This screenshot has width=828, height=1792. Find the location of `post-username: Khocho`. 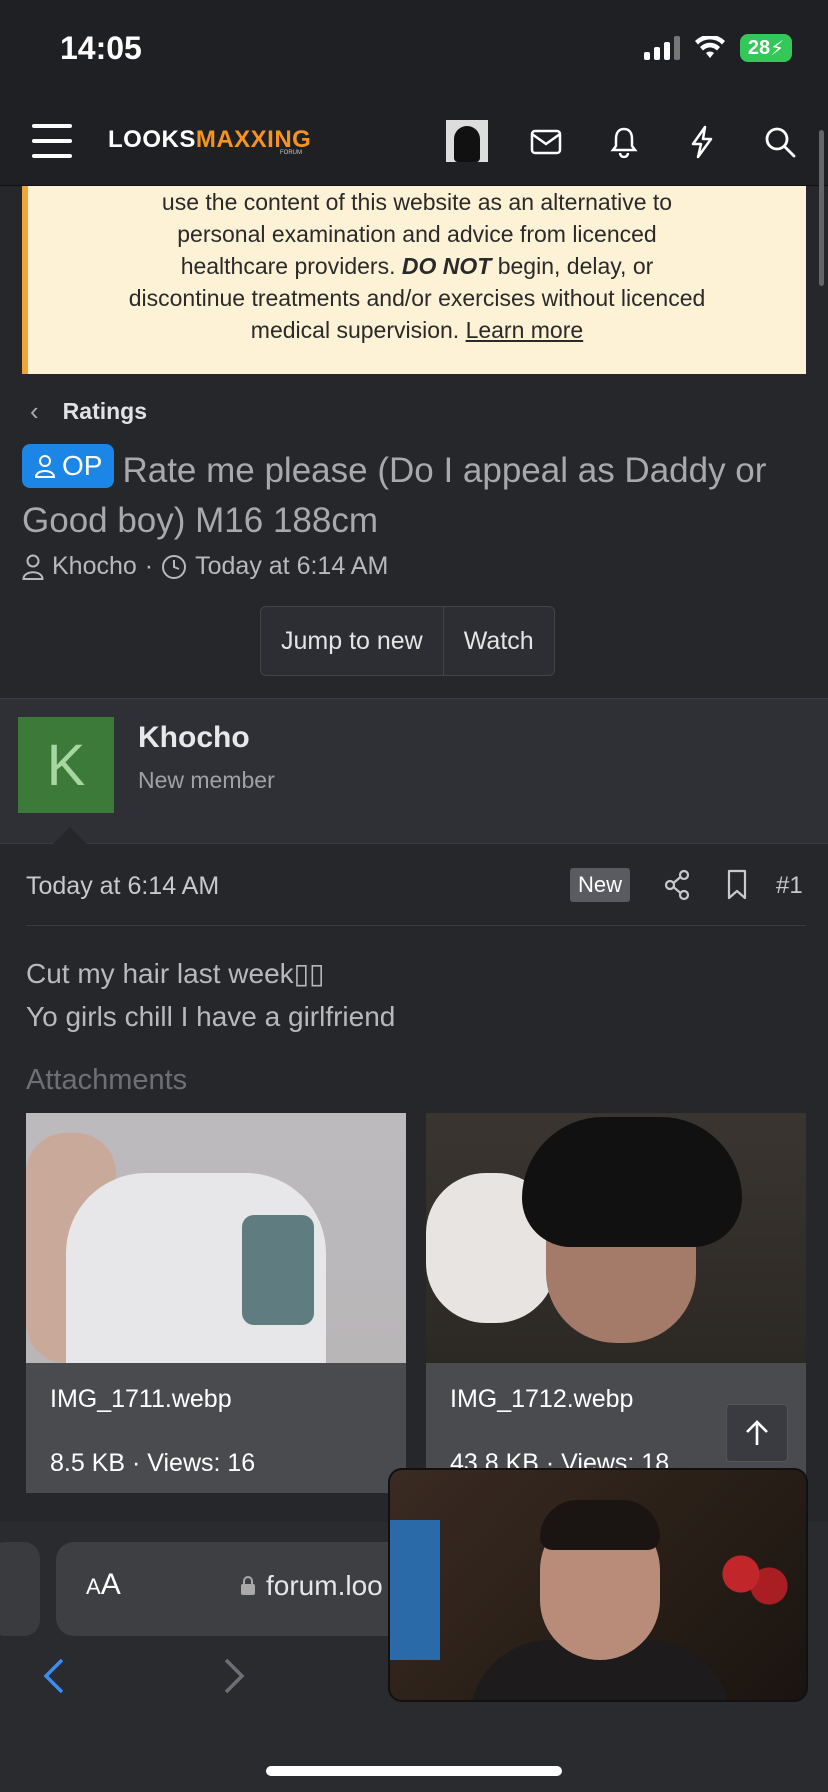

post-username: Khocho is located at coordinates (194, 738).